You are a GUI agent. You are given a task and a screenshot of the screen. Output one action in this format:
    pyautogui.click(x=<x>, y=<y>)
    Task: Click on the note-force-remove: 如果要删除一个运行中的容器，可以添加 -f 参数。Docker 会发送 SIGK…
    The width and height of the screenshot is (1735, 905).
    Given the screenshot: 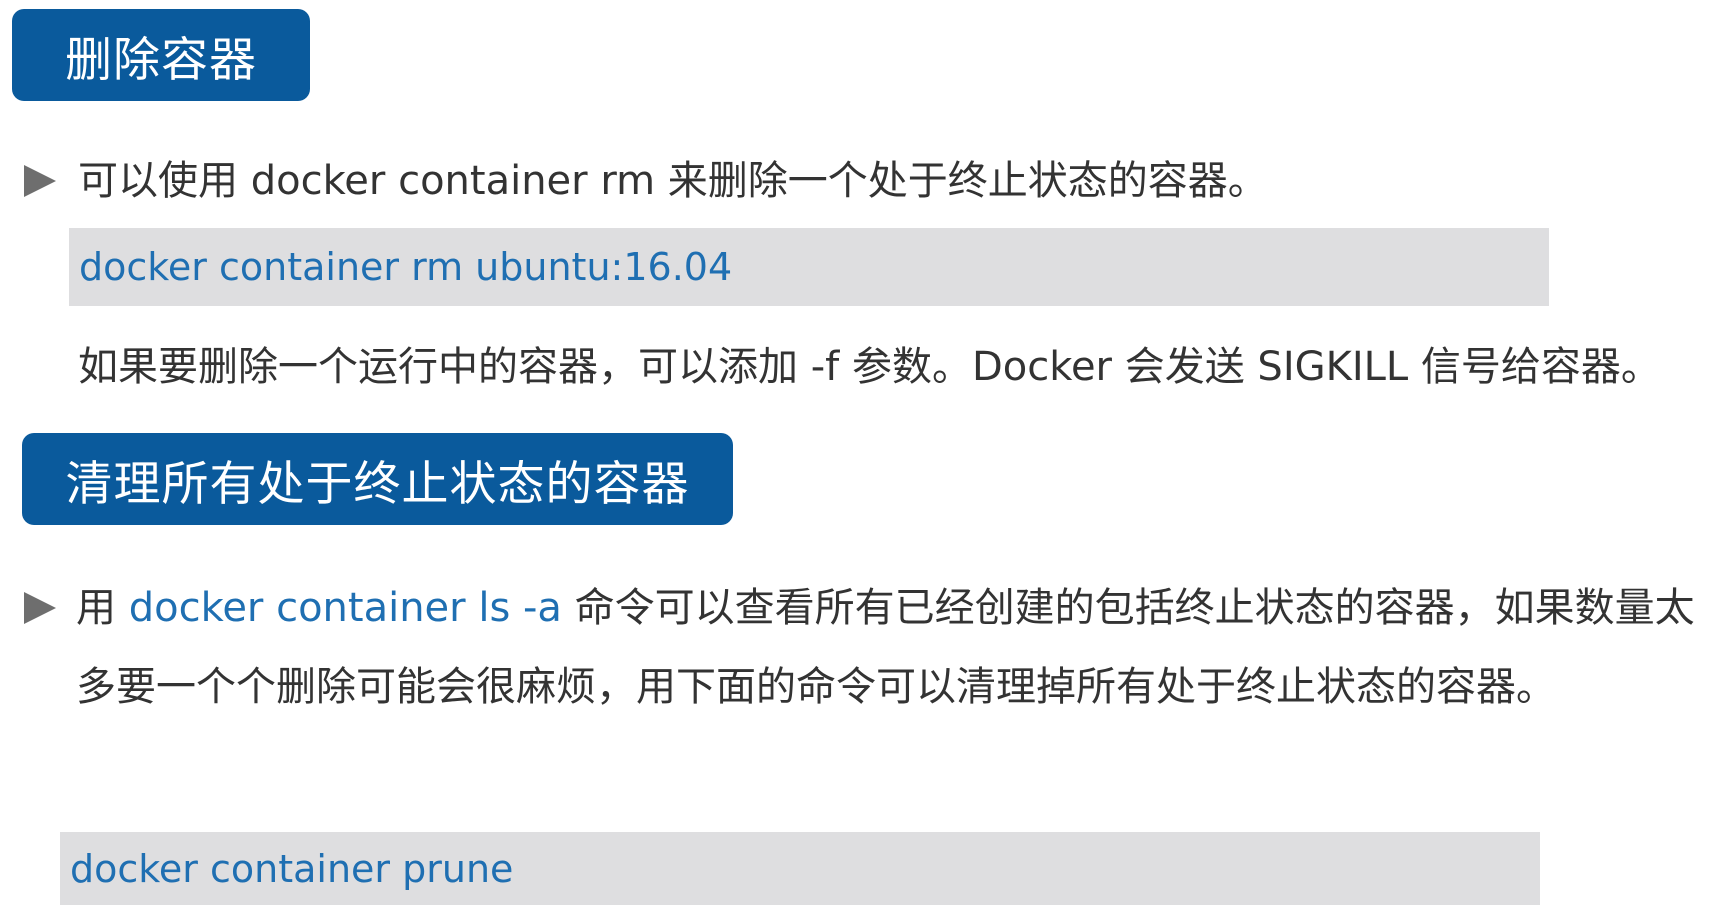 What is the action you would take?
    pyautogui.click(x=869, y=367)
    